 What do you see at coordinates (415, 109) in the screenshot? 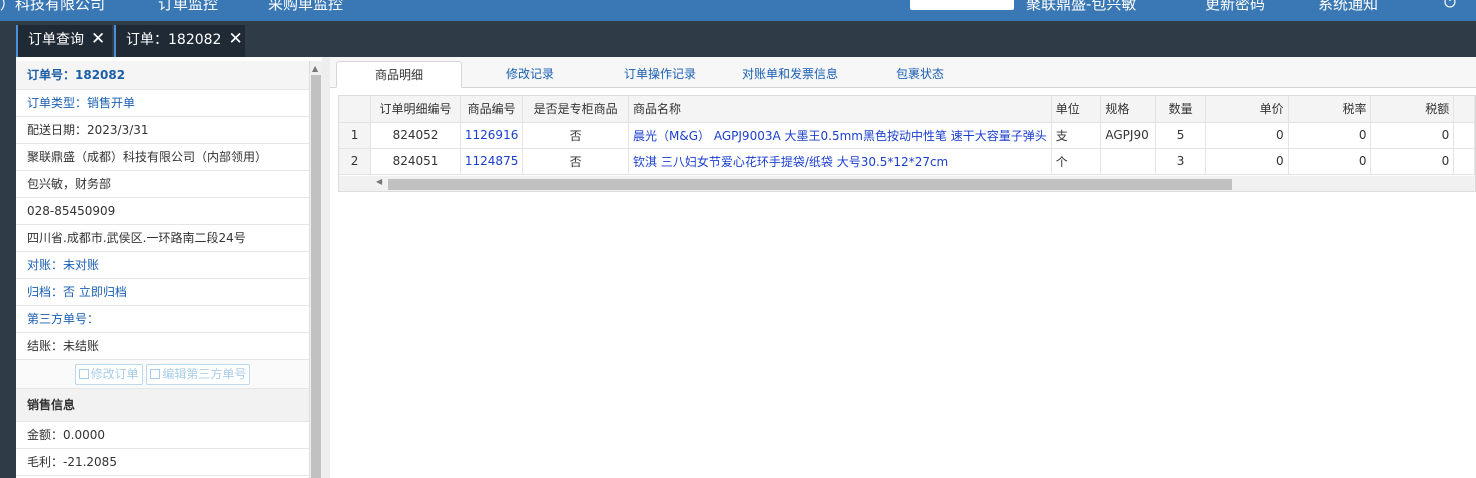
I see `header-detail-no: 订单明细编号` at bounding box center [415, 109].